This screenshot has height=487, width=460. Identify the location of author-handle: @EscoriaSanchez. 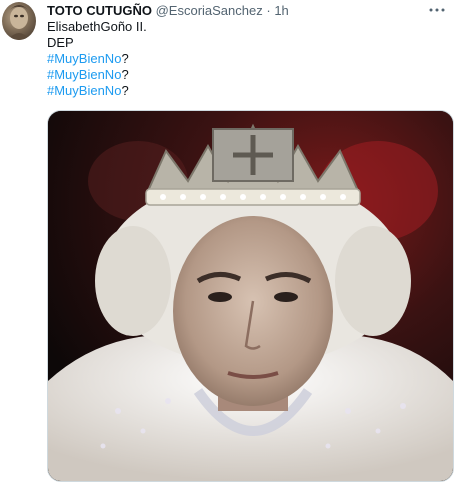
(209, 10).